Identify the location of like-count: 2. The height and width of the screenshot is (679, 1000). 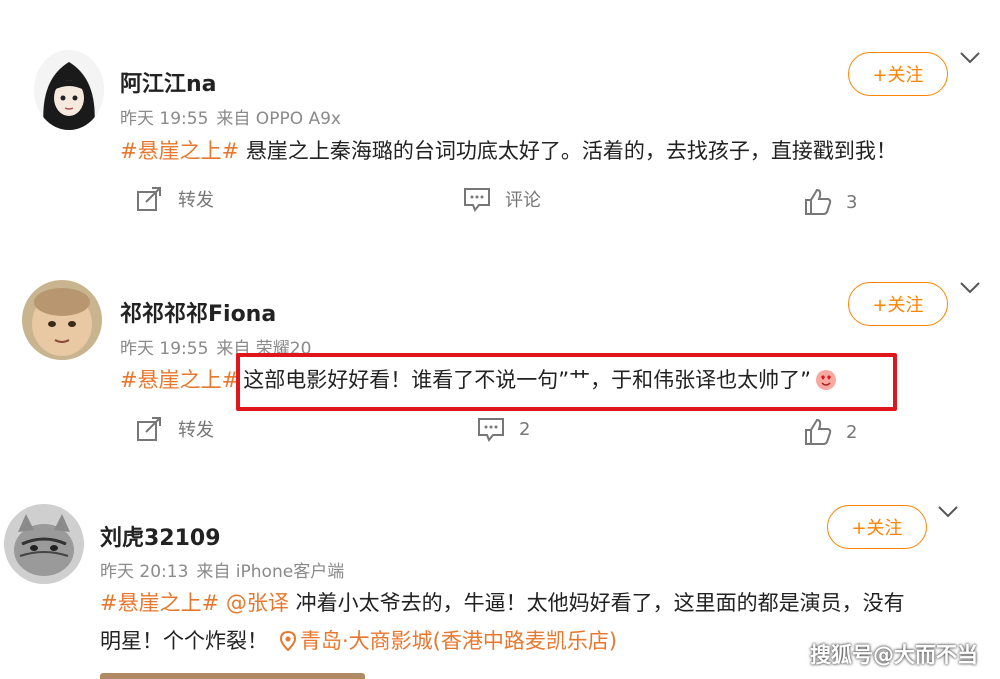
(852, 432).